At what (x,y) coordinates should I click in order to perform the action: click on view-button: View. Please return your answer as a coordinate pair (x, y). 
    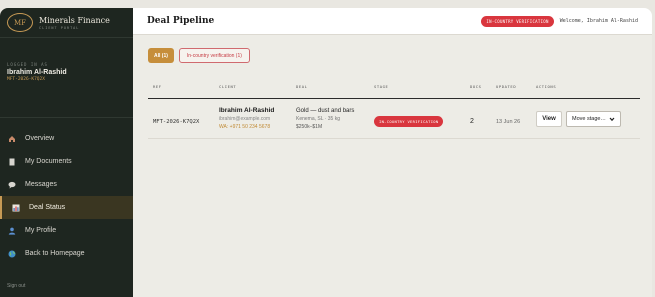
    Looking at the image, I should click on (549, 118).